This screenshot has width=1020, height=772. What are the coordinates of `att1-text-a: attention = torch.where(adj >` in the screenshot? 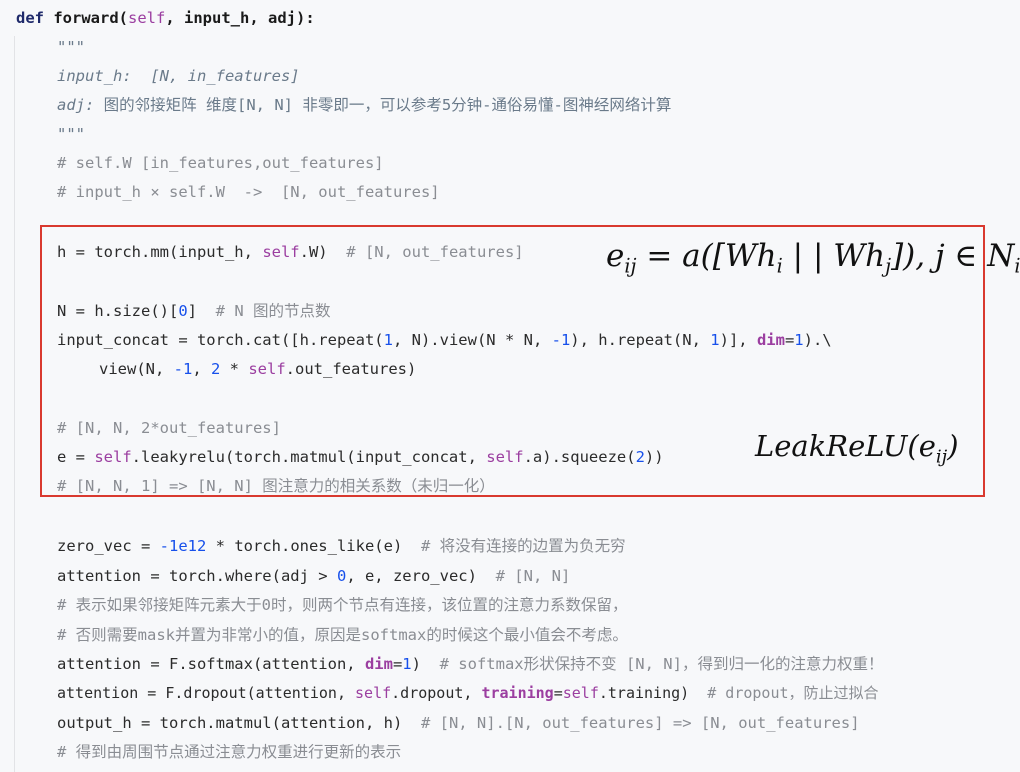 It's located at (197, 576).